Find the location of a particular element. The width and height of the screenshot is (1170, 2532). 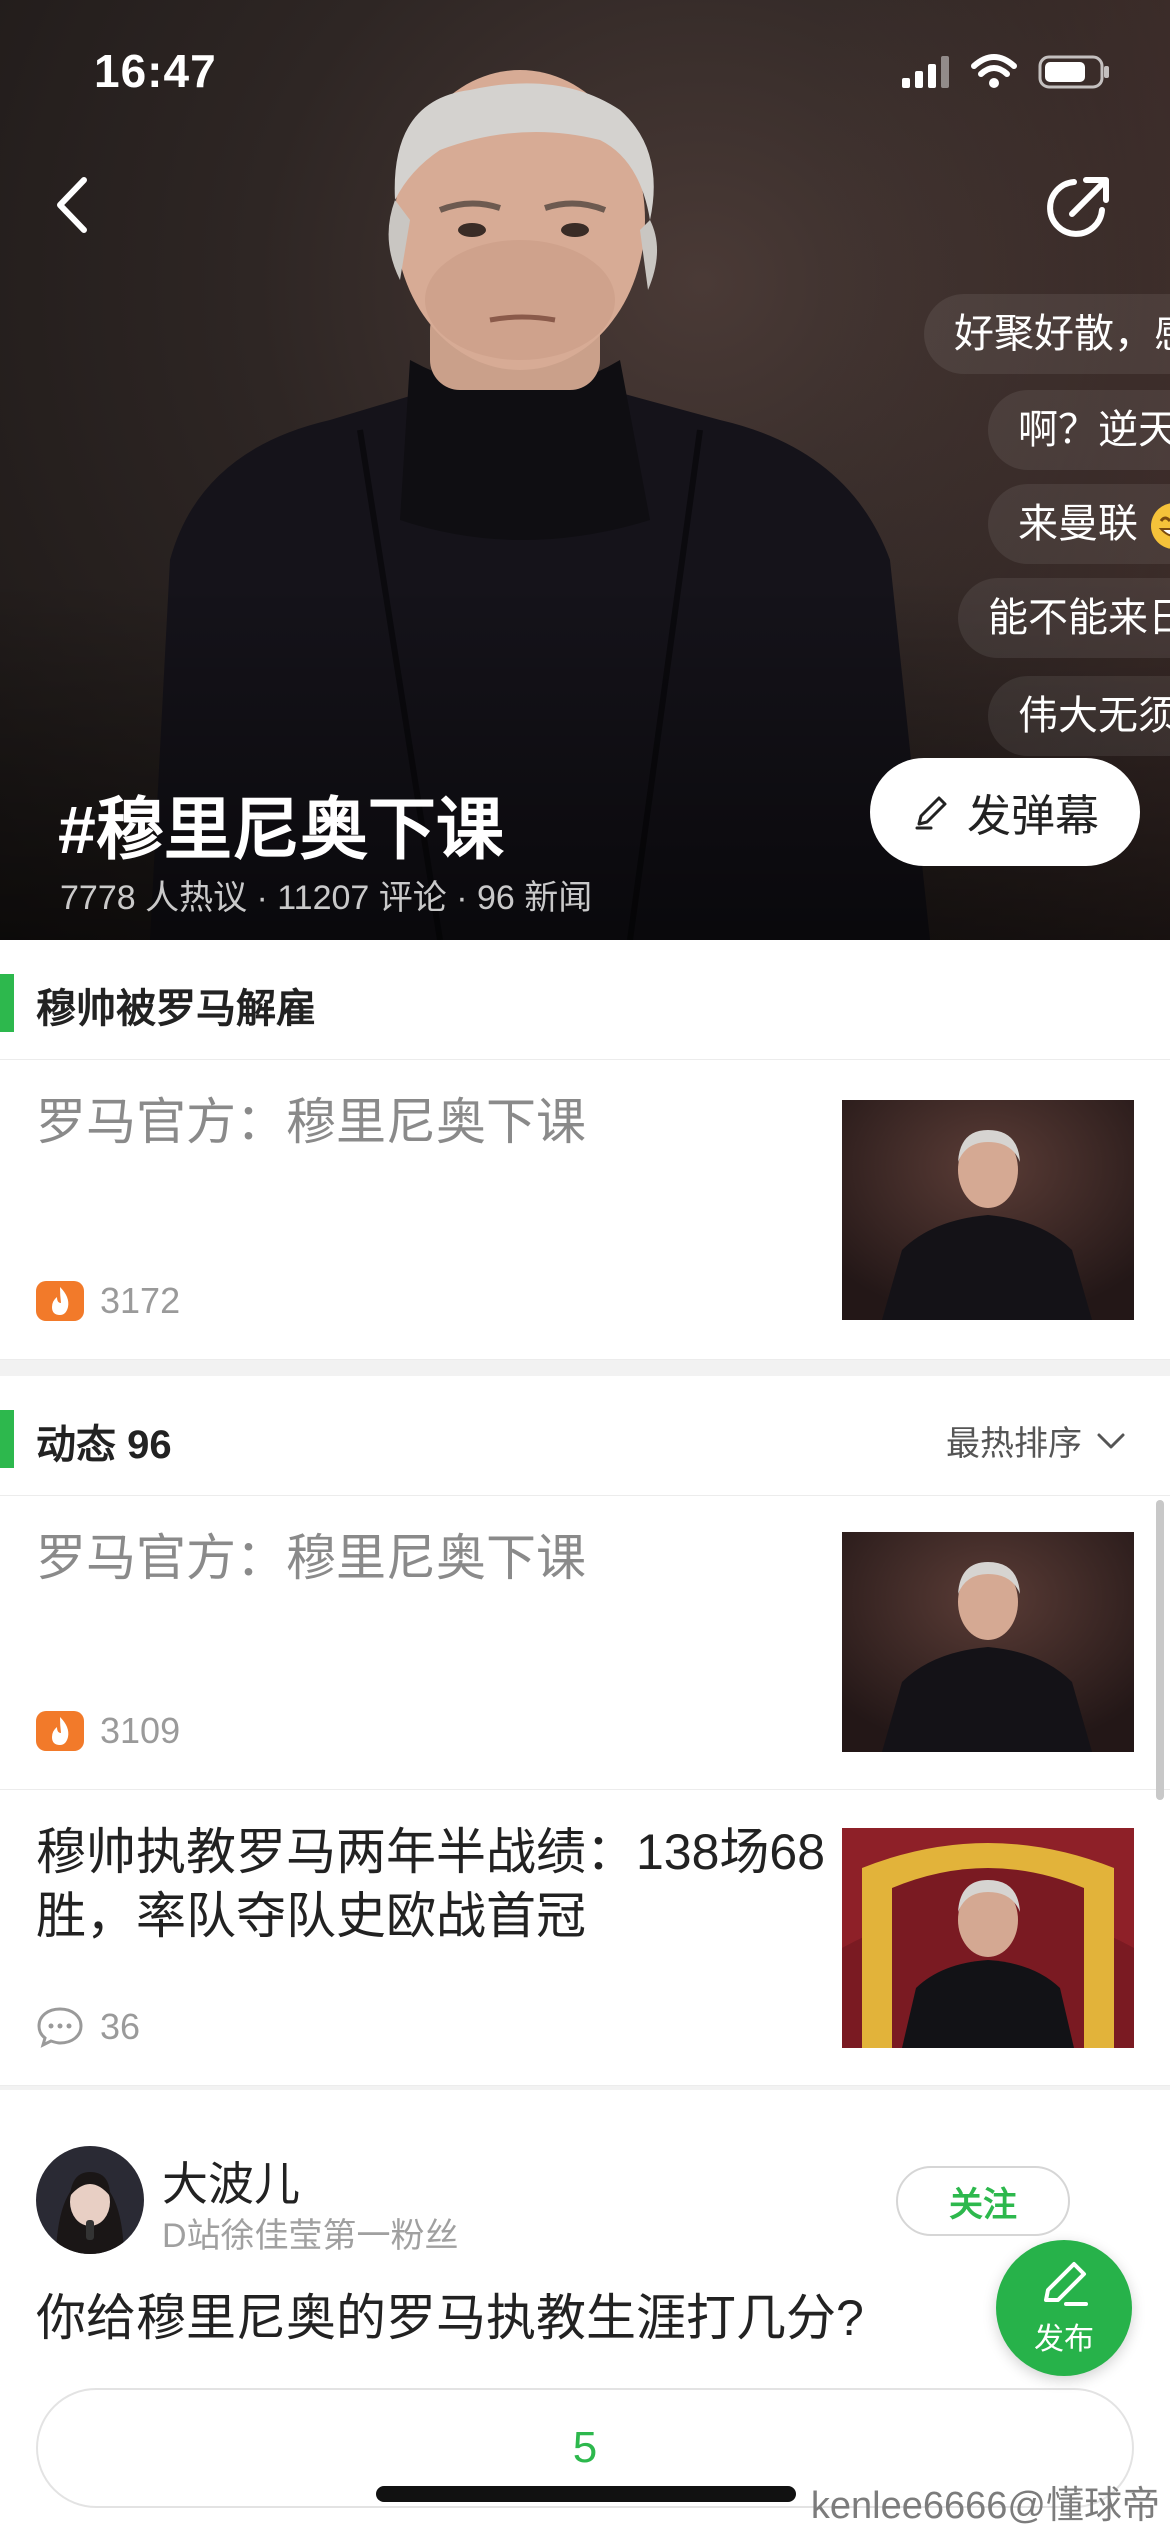

watermark: kenlee6666@懂球帝 is located at coordinates (985, 2506).